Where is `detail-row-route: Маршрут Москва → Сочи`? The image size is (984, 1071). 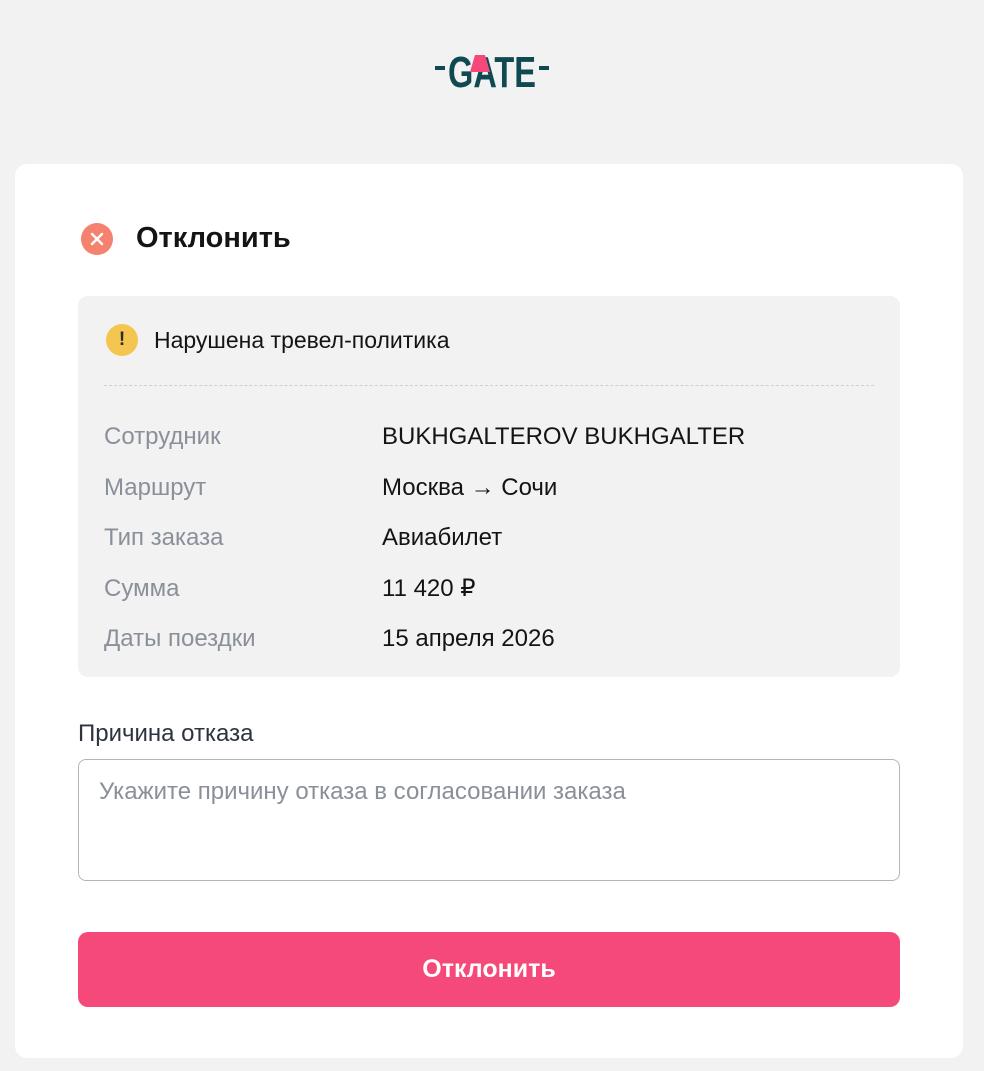
detail-row-route: Маршрут Москва → Сочи is located at coordinates (489, 488).